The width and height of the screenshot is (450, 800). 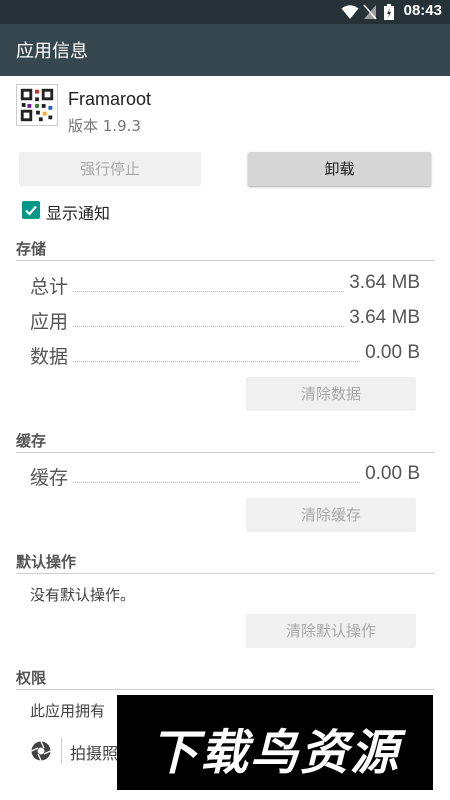 I want to click on storage-app-label: 应用, so click(x=51, y=320).